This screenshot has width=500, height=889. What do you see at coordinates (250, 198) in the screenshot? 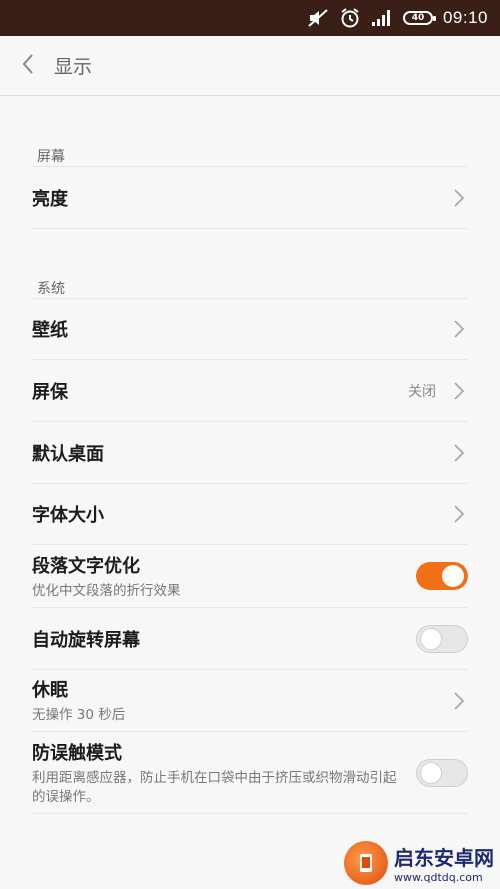
I see `setting-brightness: 亮度` at bounding box center [250, 198].